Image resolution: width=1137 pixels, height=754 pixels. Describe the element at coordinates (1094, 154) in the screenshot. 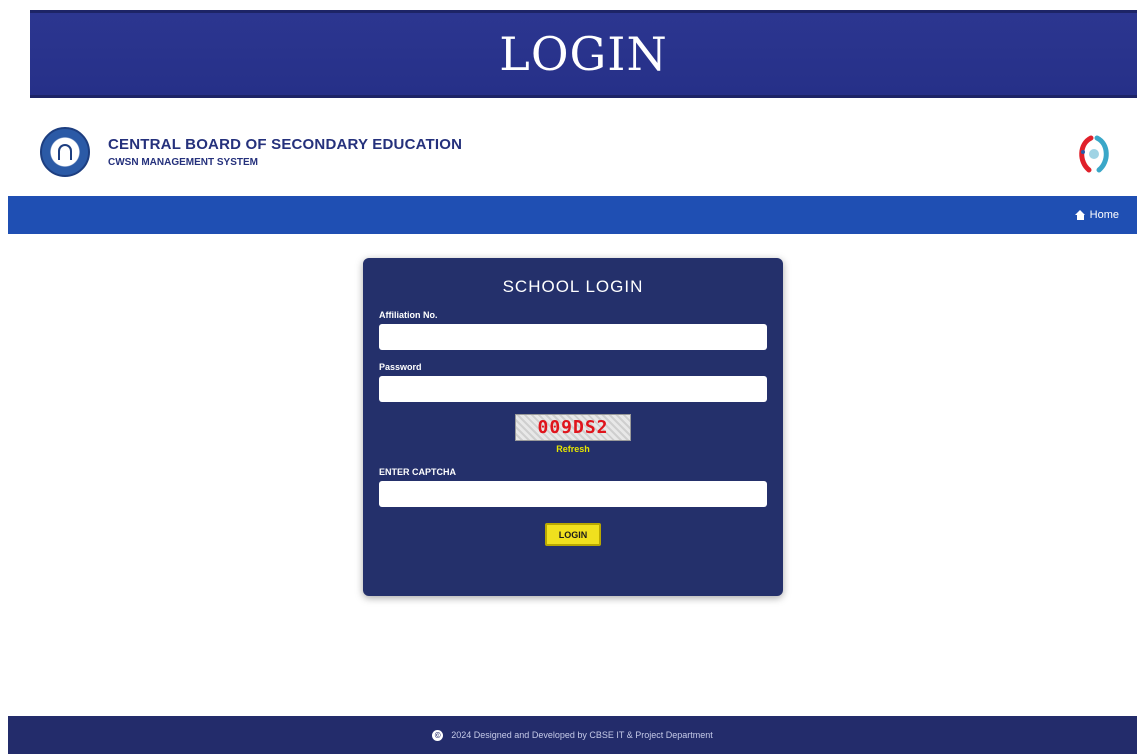

I see `cwsn-logo` at that location.